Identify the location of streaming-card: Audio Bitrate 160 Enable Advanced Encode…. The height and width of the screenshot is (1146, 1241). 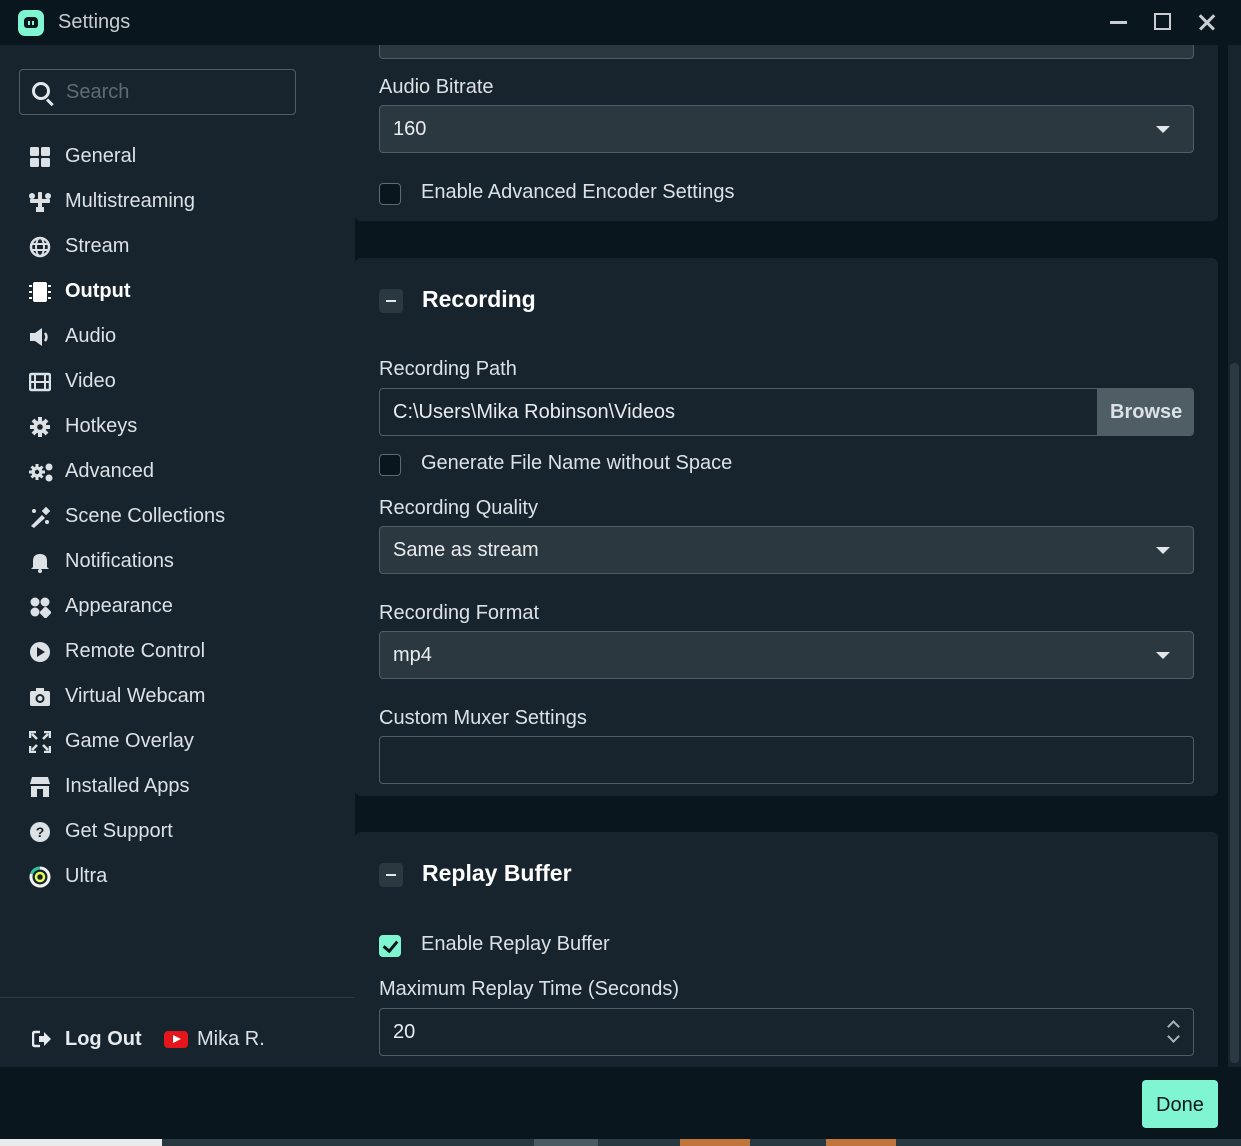
(786, 133).